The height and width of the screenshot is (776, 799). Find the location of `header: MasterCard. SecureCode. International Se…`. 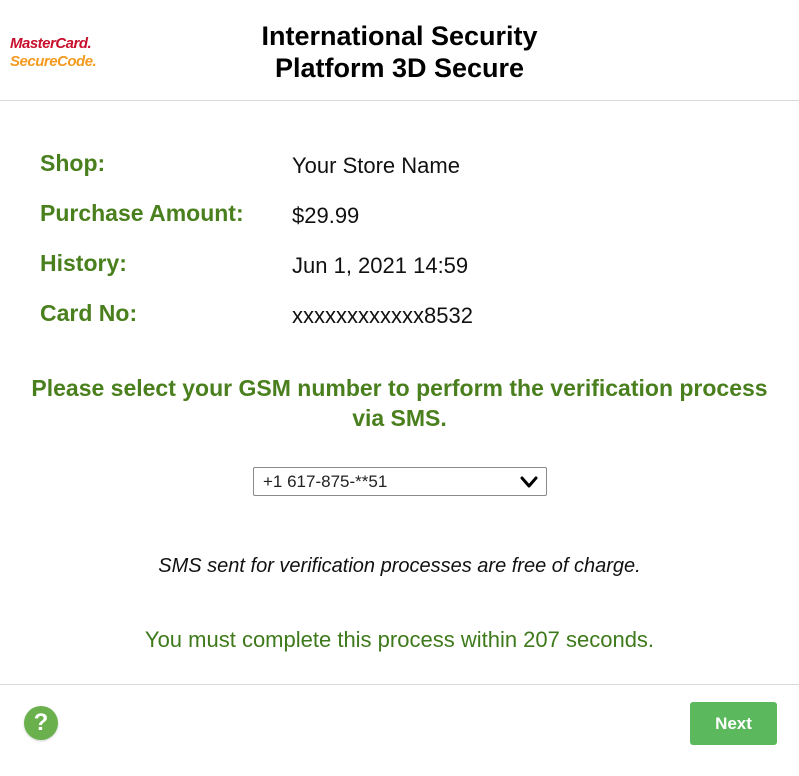

header: MasterCard. SecureCode. International Se… is located at coordinates (399, 50).